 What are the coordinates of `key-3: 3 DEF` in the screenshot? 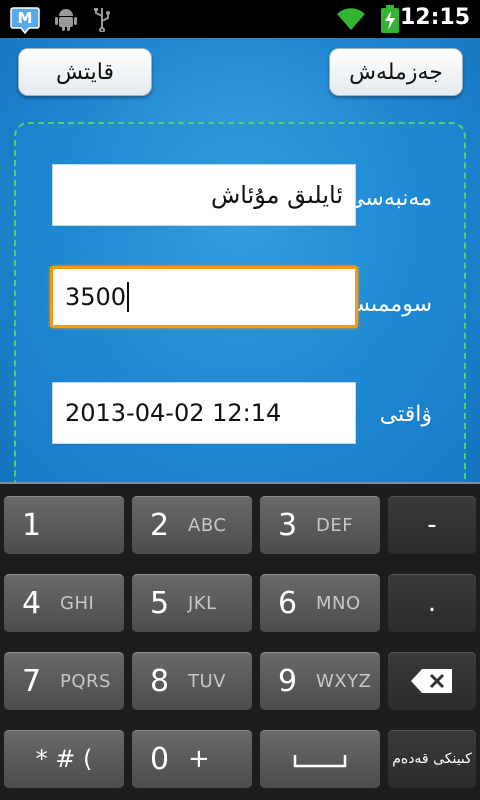 It's located at (320, 525).